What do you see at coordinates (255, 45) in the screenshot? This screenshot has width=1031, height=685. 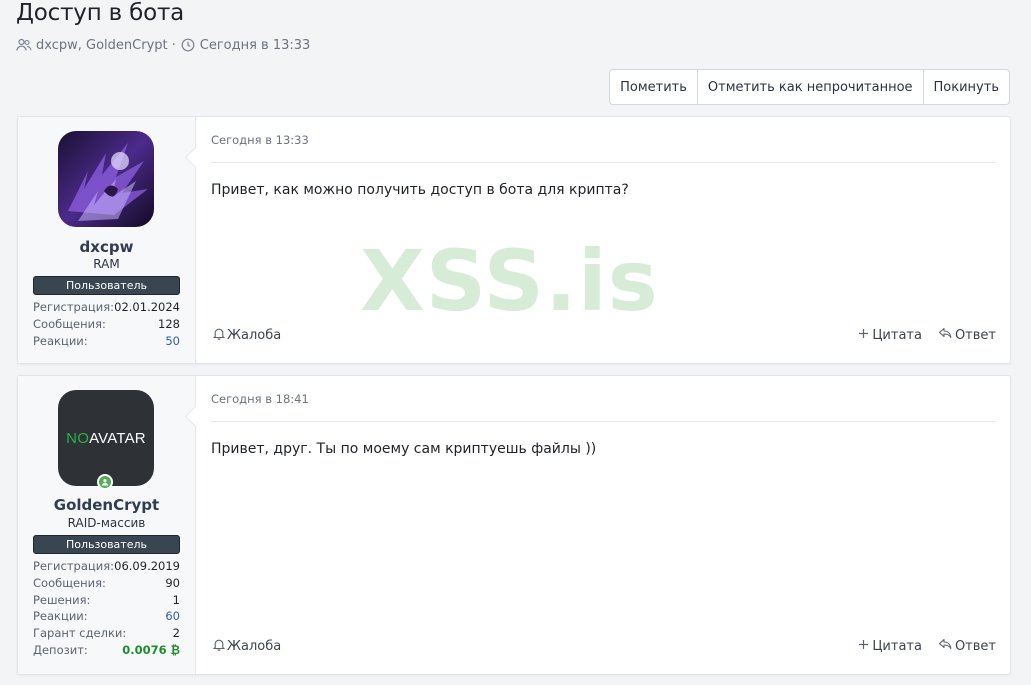 I see `thread-date: Сегодня в 13:33` at bounding box center [255, 45].